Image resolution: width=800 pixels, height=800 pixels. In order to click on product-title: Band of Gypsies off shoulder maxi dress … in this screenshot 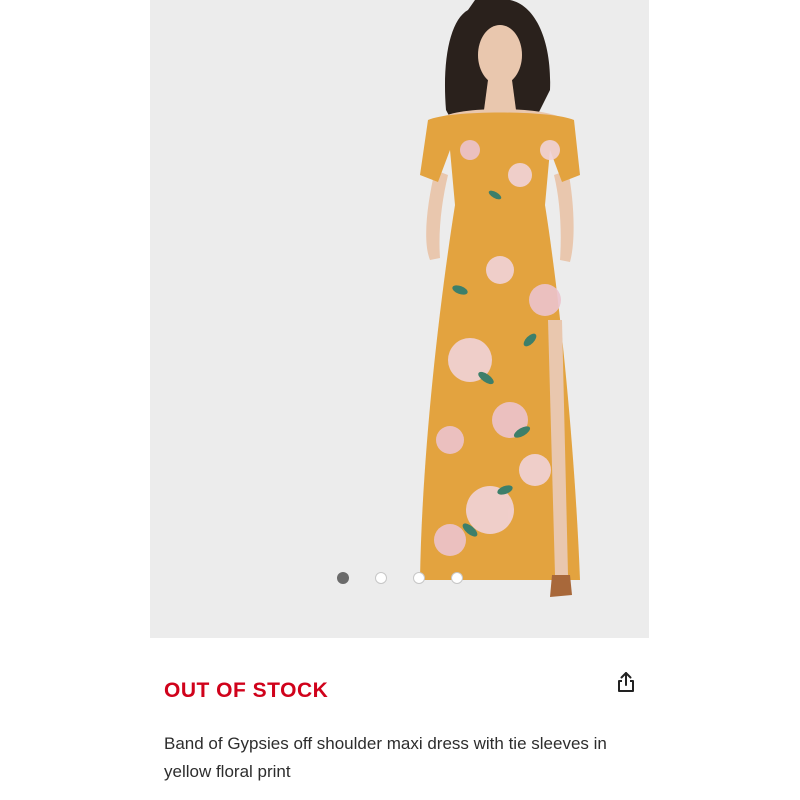, I will do `click(385, 757)`.